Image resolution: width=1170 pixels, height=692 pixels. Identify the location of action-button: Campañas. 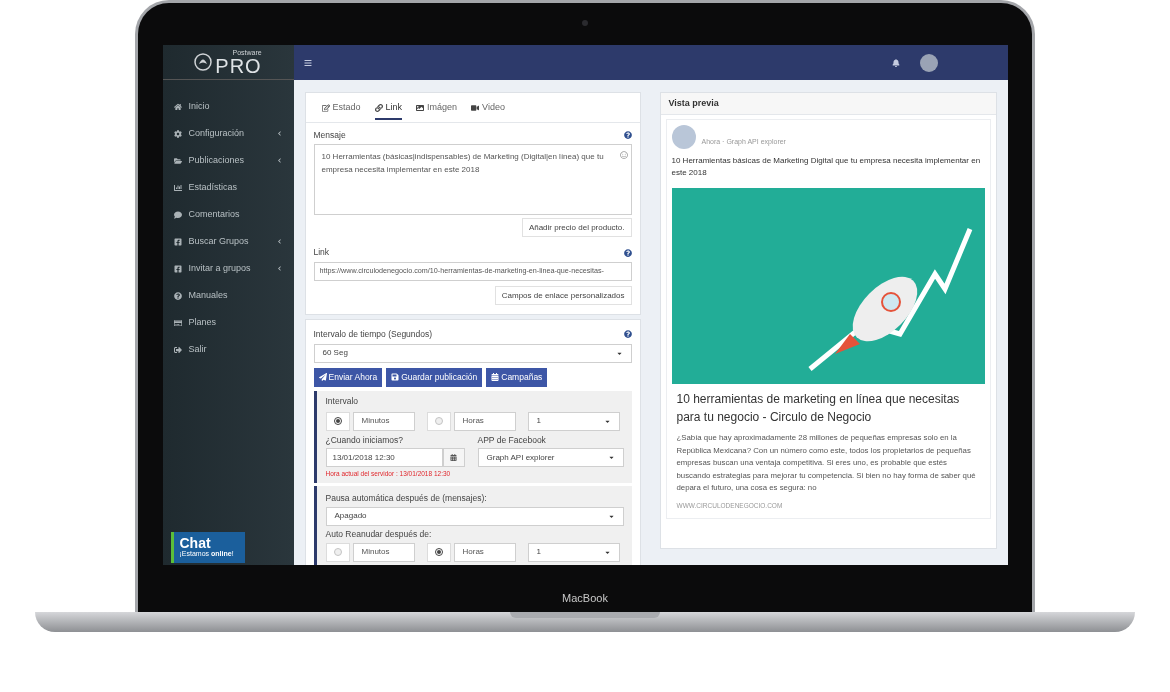
(517, 377).